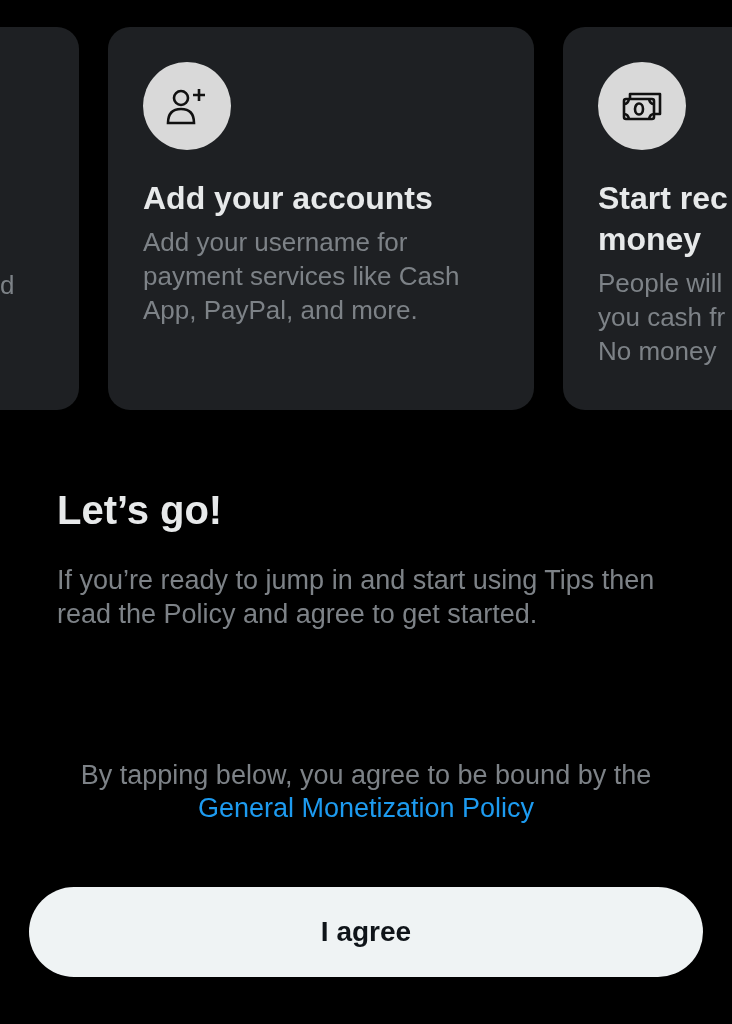  Describe the element at coordinates (366, 792) in the screenshot. I see `consent-text: By tapping below, you agree to be bound by the General Monetization Policy` at that location.